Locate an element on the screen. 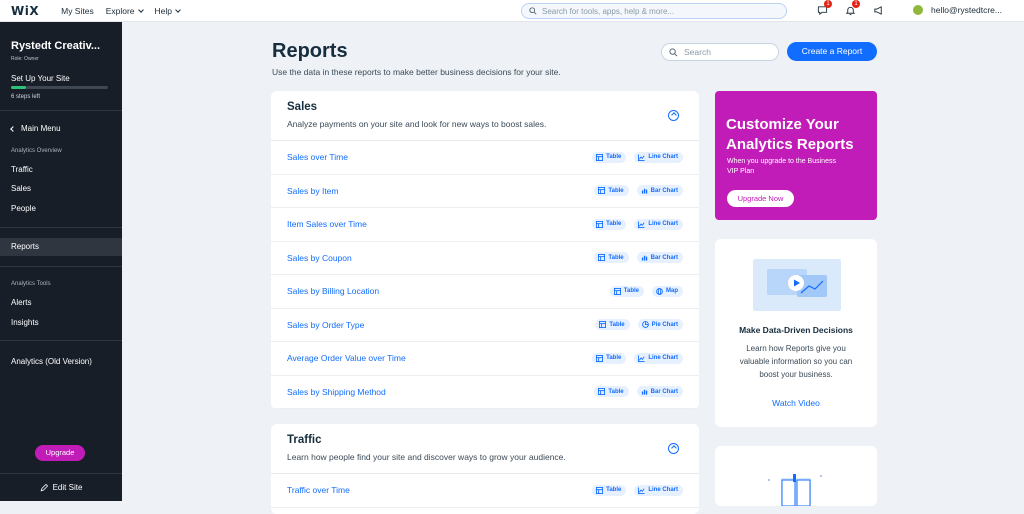 The image size is (1024, 514). report-row-sales-by-shipping-method: Sales by Shipping Method Table Bar Chart is located at coordinates (485, 392).